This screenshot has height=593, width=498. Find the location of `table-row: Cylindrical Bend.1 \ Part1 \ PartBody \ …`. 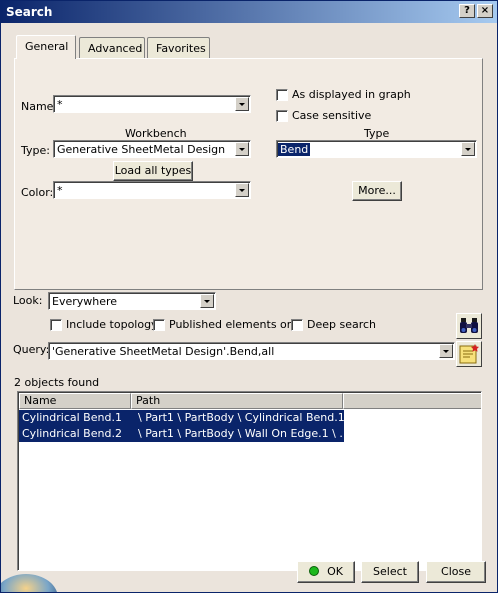

table-row: Cylindrical Bend.1 \ Part1 \ PartBody \ … is located at coordinates (182, 418).